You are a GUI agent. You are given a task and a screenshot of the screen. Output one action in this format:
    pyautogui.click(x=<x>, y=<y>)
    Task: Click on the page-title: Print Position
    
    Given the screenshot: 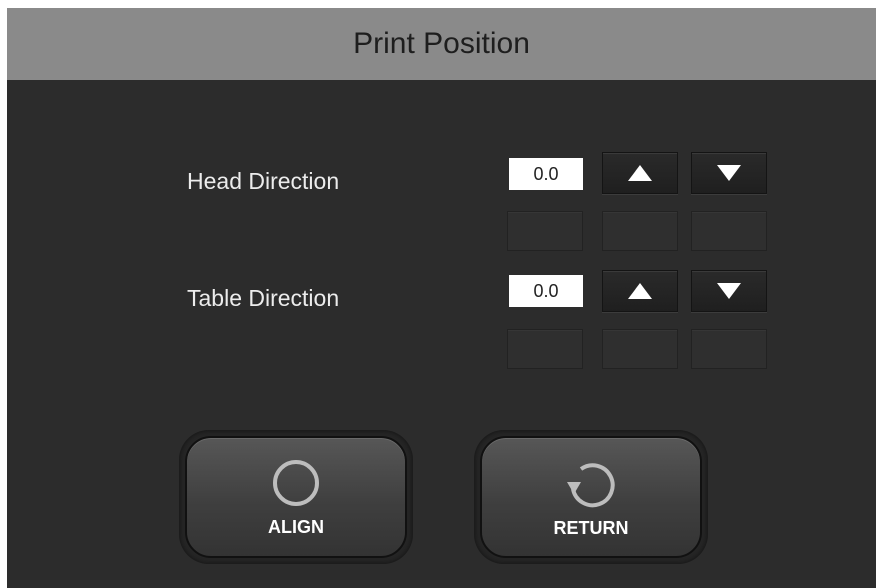 What is the action you would take?
    pyautogui.click(x=441, y=43)
    